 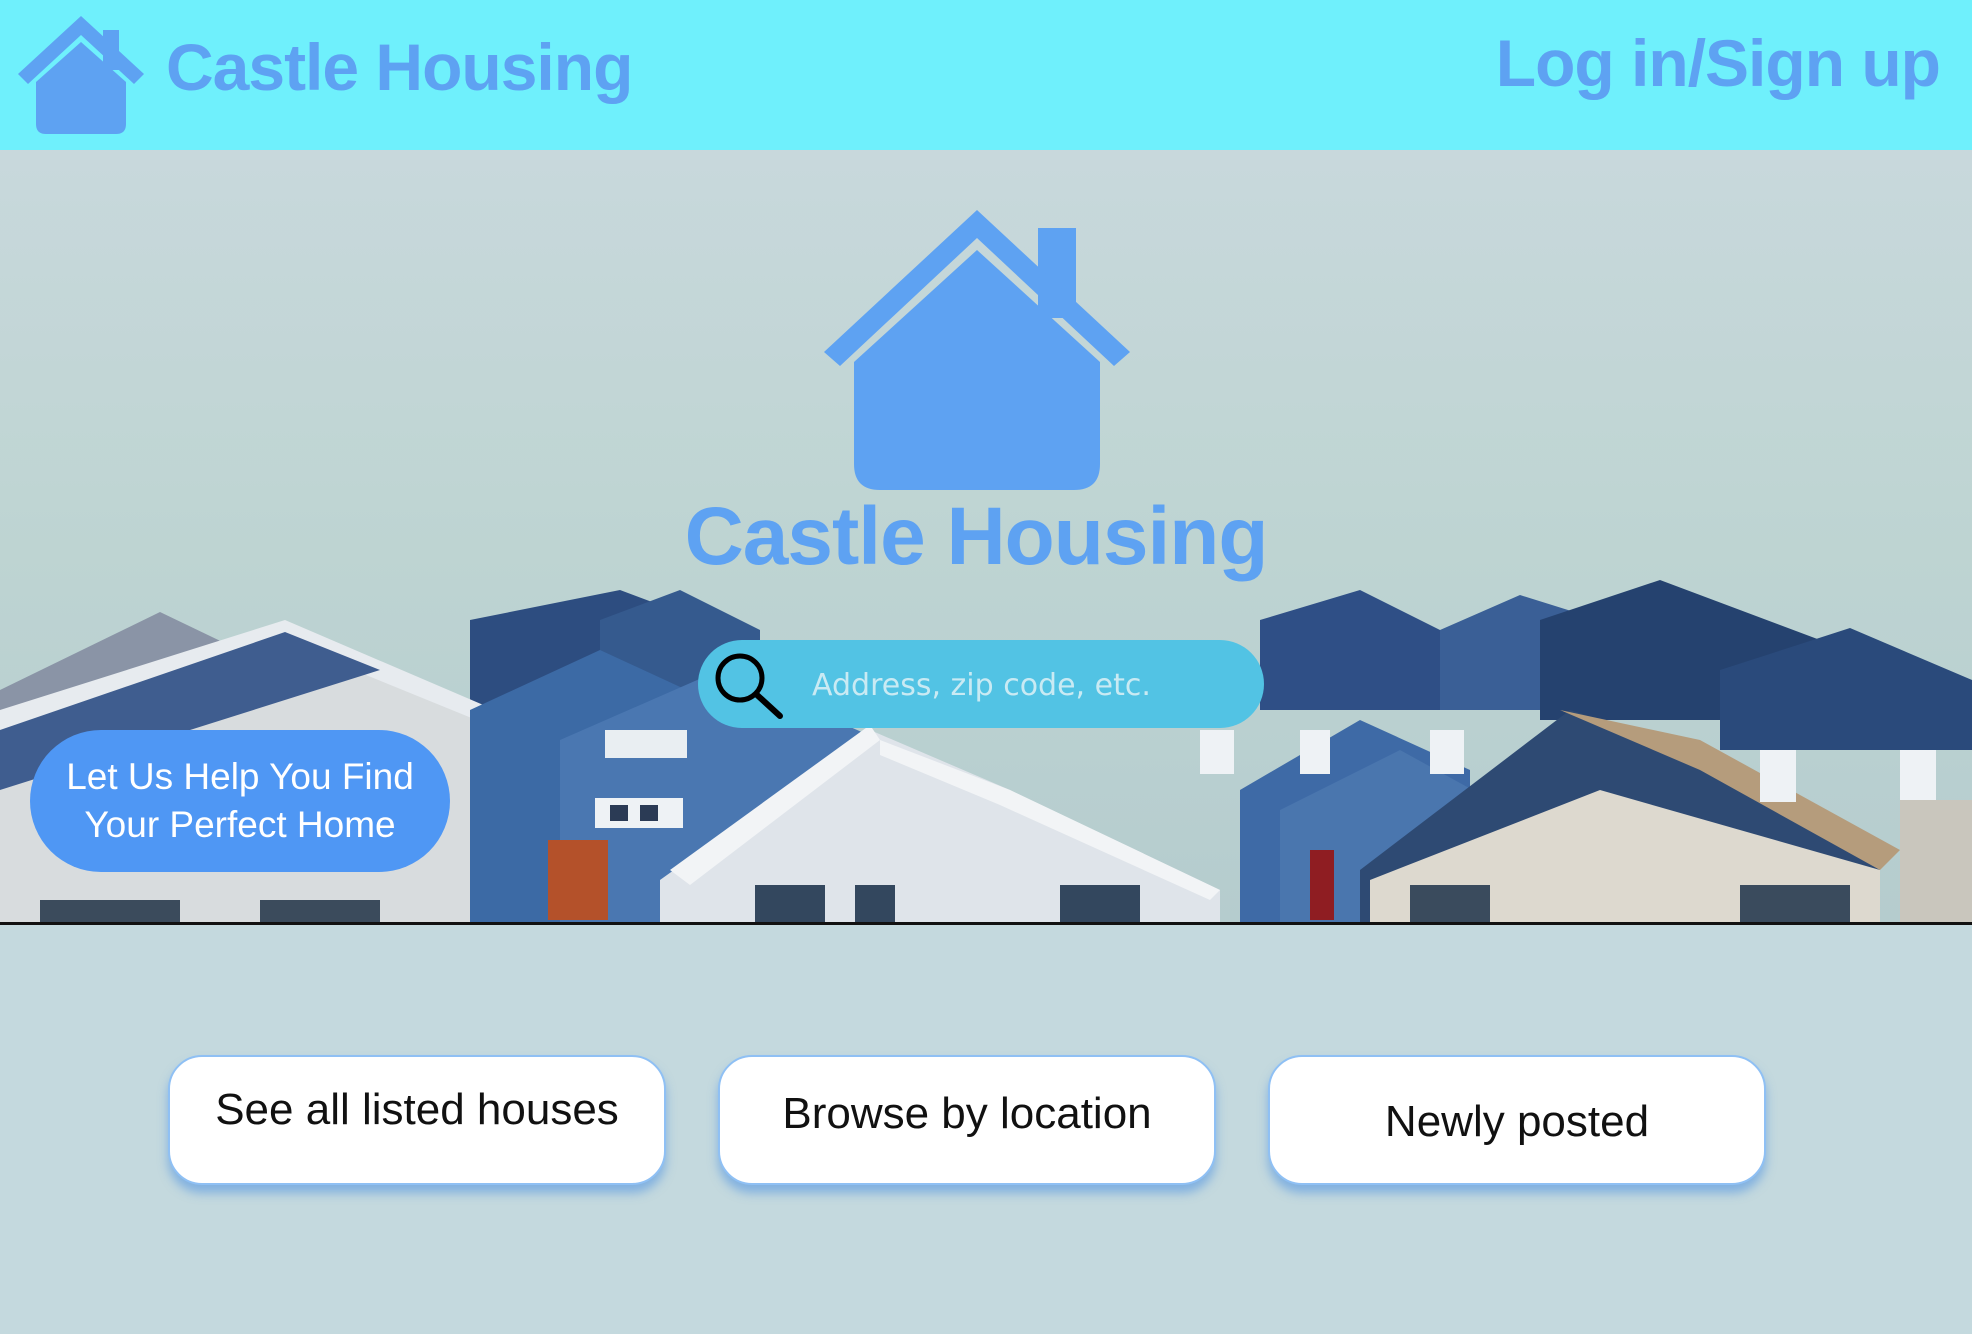 I want to click on hero-divider, so click(x=986, y=923).